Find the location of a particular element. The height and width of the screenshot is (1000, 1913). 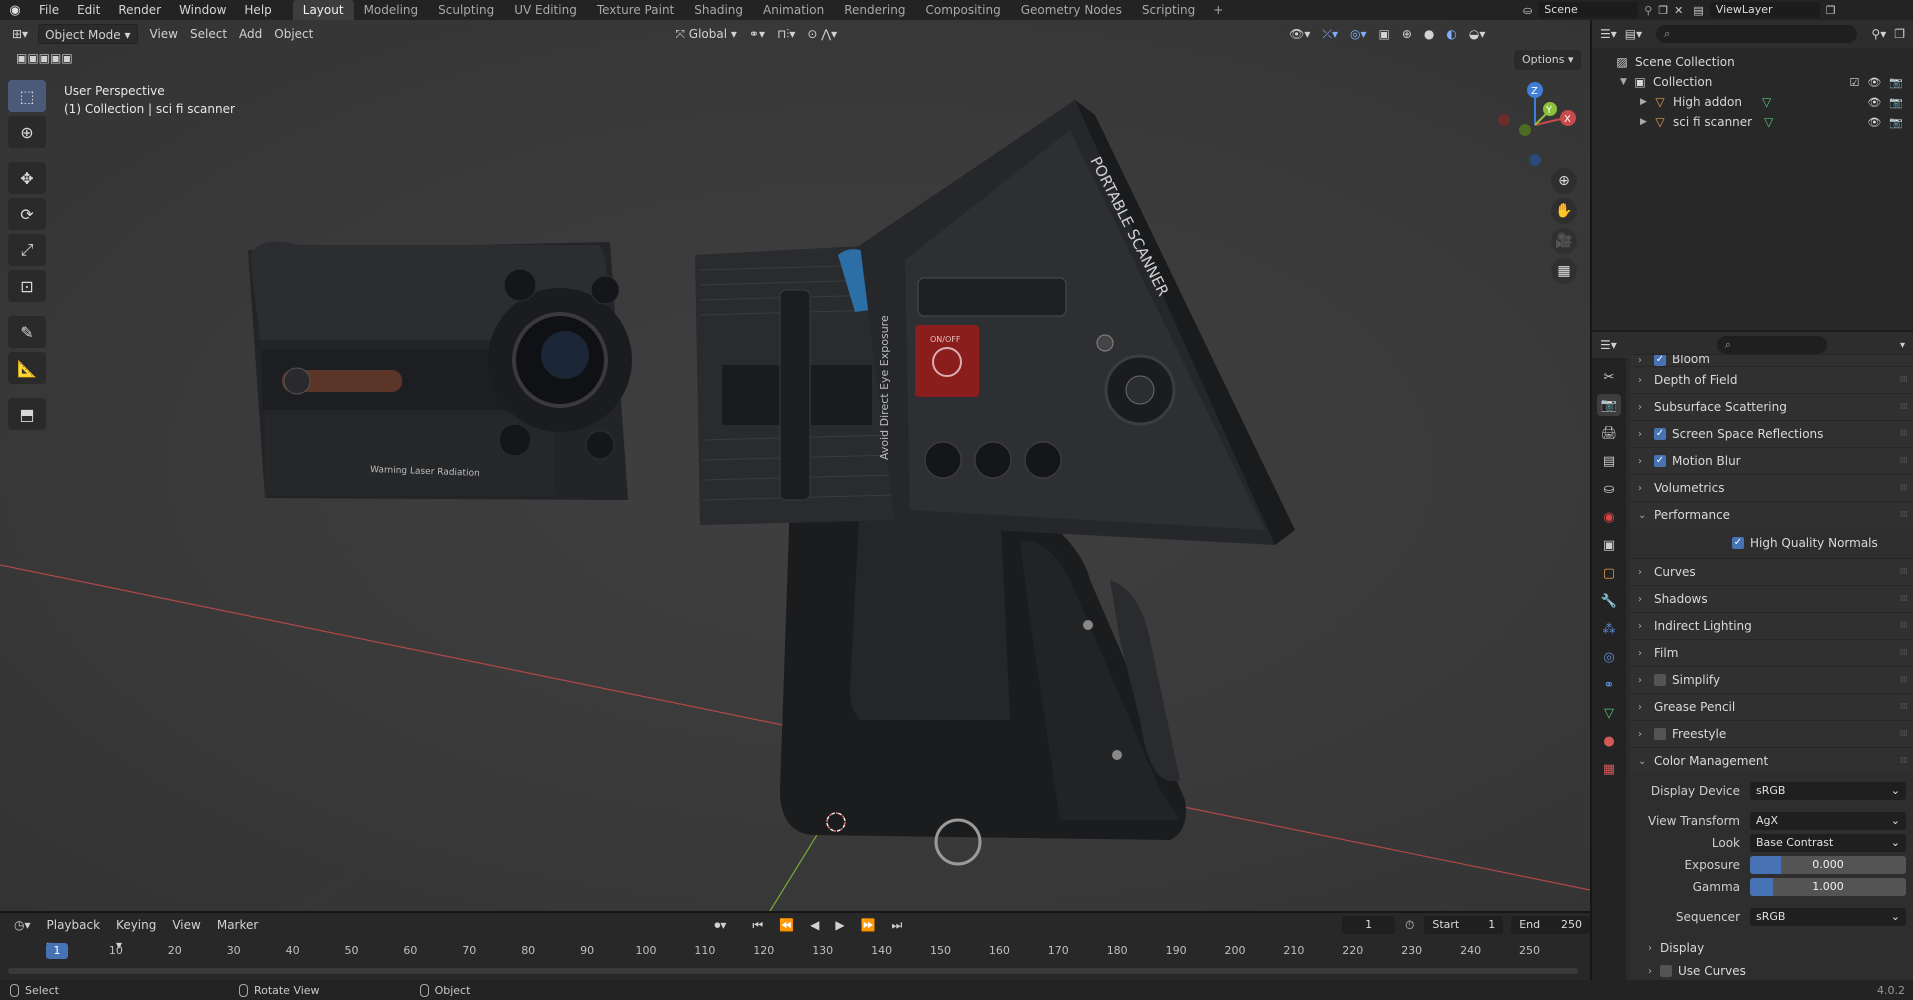

new-scene-icon: ❐ is located at coordinates (1663, 10).